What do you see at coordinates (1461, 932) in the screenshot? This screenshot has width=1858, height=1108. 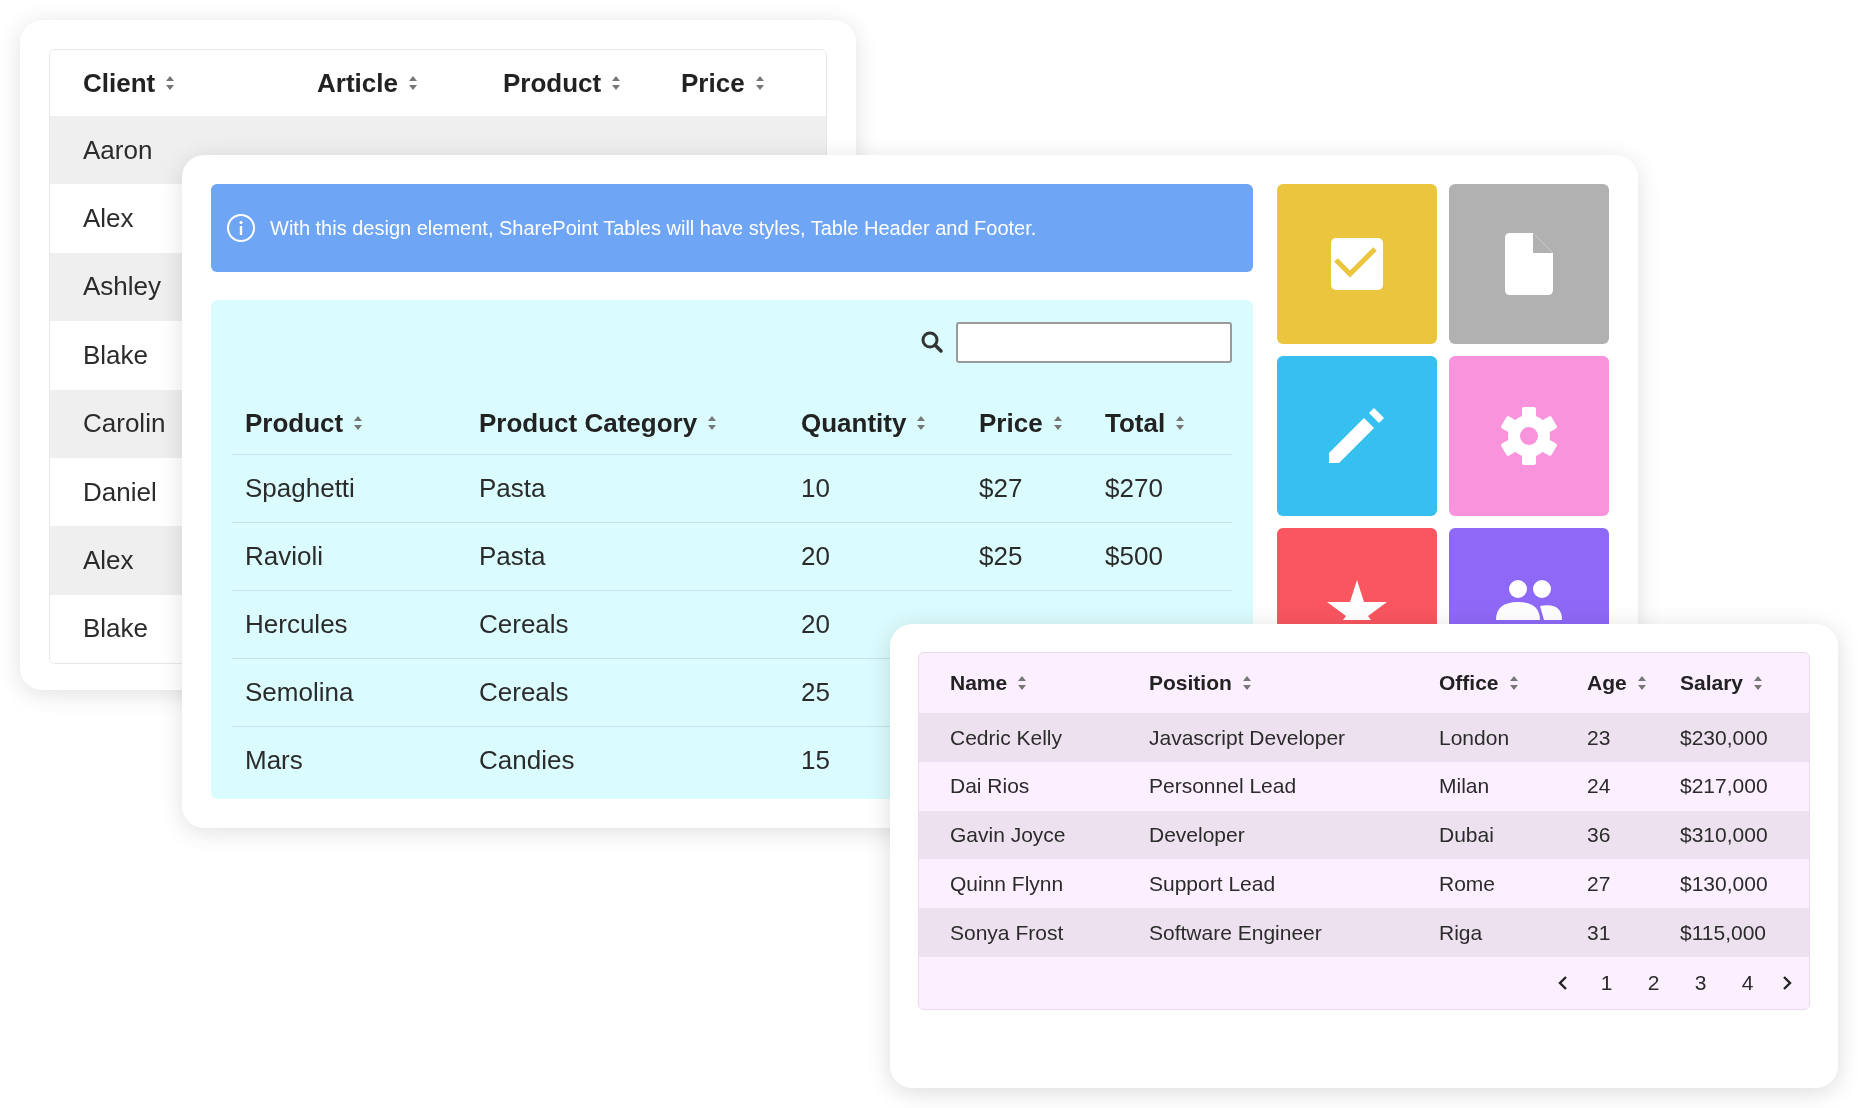 I see `table-cell-text: Riga` at bounding box center [1461, 932].